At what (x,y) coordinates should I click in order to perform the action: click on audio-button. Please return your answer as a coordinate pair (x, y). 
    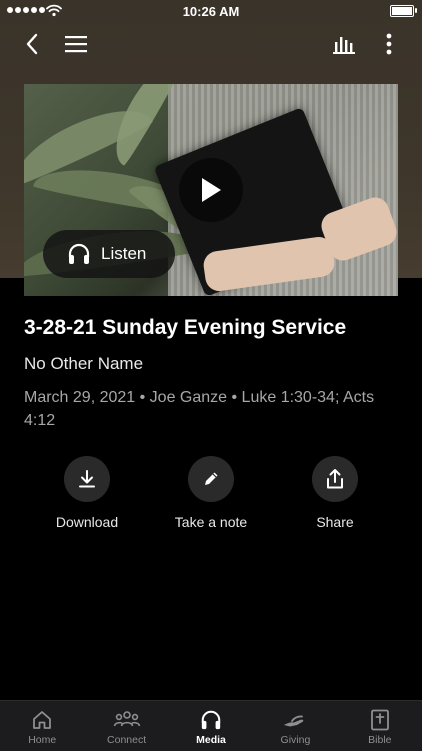
    Looking at the image, I should click on (344, 44).